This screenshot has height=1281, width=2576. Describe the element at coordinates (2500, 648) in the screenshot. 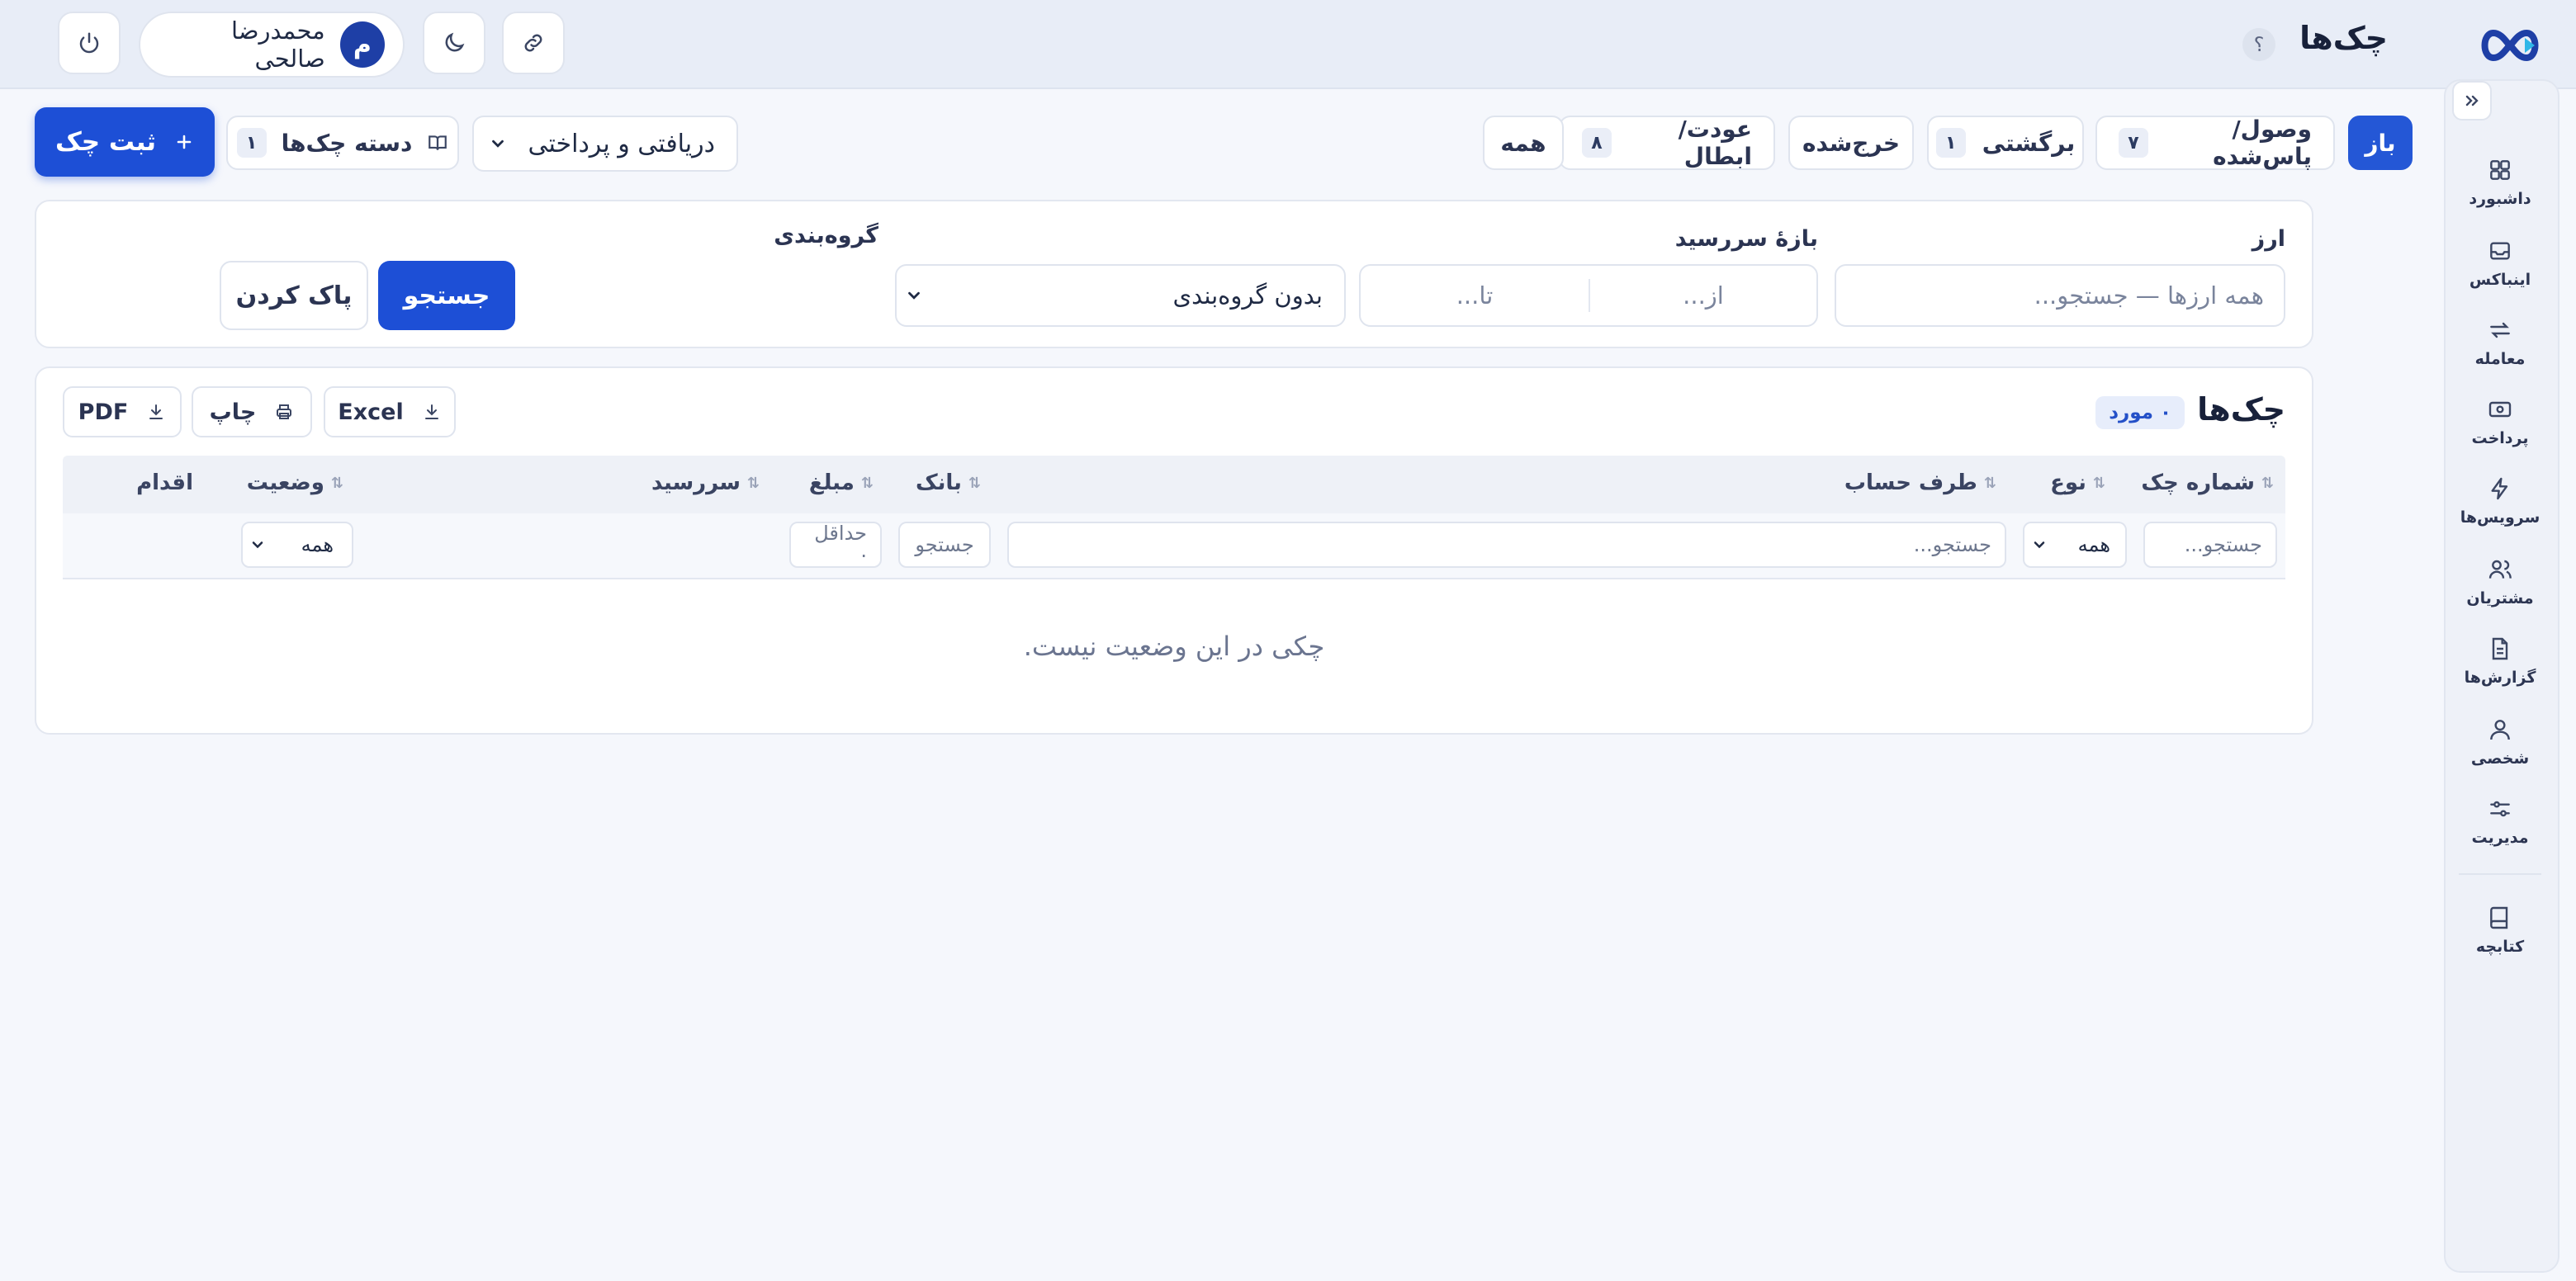

I see `report-icon` at that location.